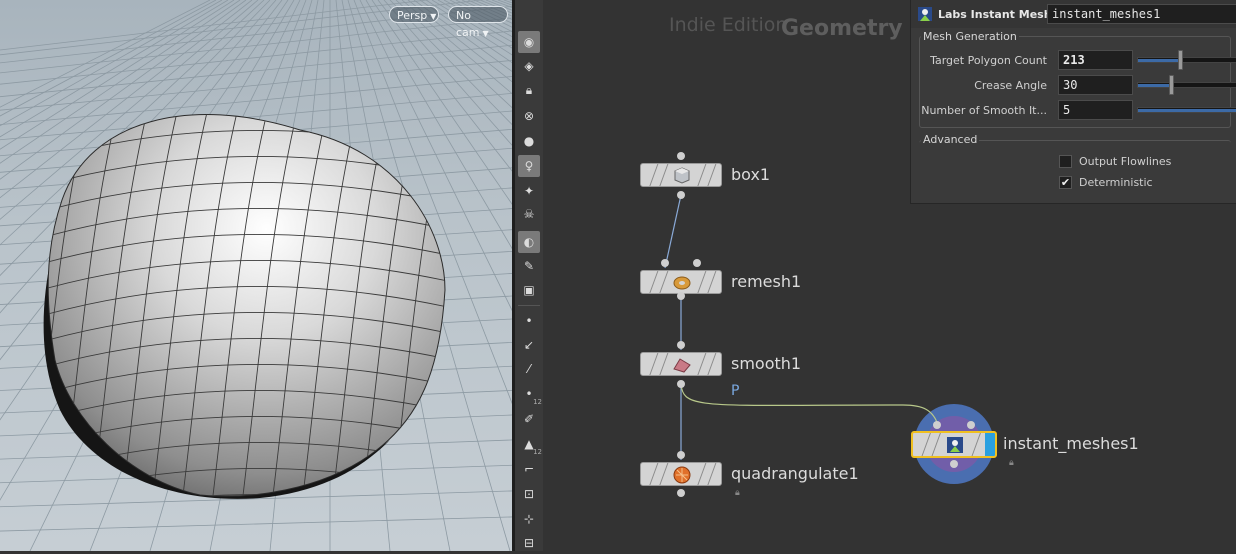 The width and height of the screenshot is (1236, 554). What do you see at coordinates (529, 166) in the screenshot?
I see `light-bulb-icon: ♀` at bounding box center [529, 166].